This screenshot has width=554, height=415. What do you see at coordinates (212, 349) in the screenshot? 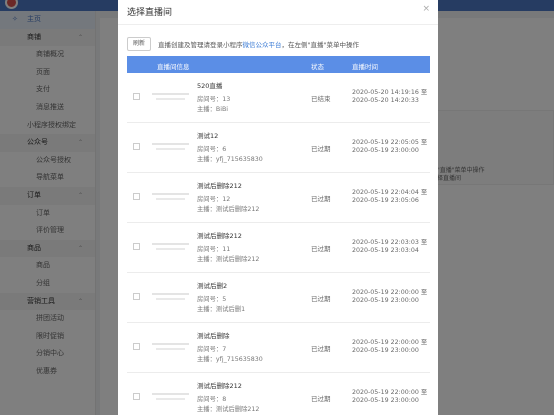
I see `room-number: 房间号：7` at bounding box center [212, 349].